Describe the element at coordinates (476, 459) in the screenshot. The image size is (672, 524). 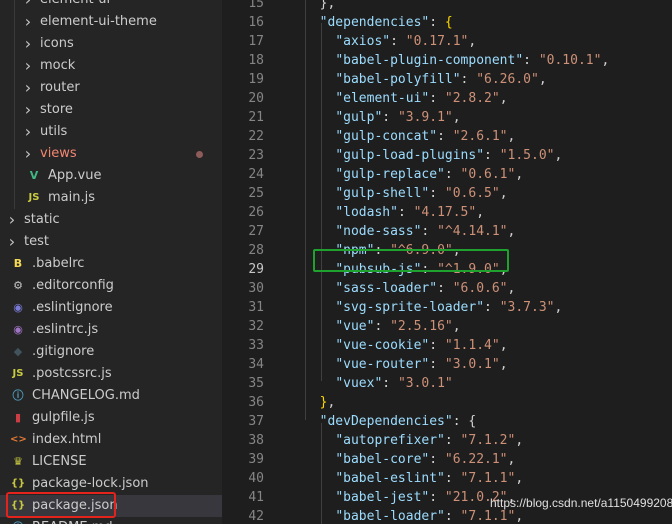
I see `code-token: "6.22.1"` at that location.